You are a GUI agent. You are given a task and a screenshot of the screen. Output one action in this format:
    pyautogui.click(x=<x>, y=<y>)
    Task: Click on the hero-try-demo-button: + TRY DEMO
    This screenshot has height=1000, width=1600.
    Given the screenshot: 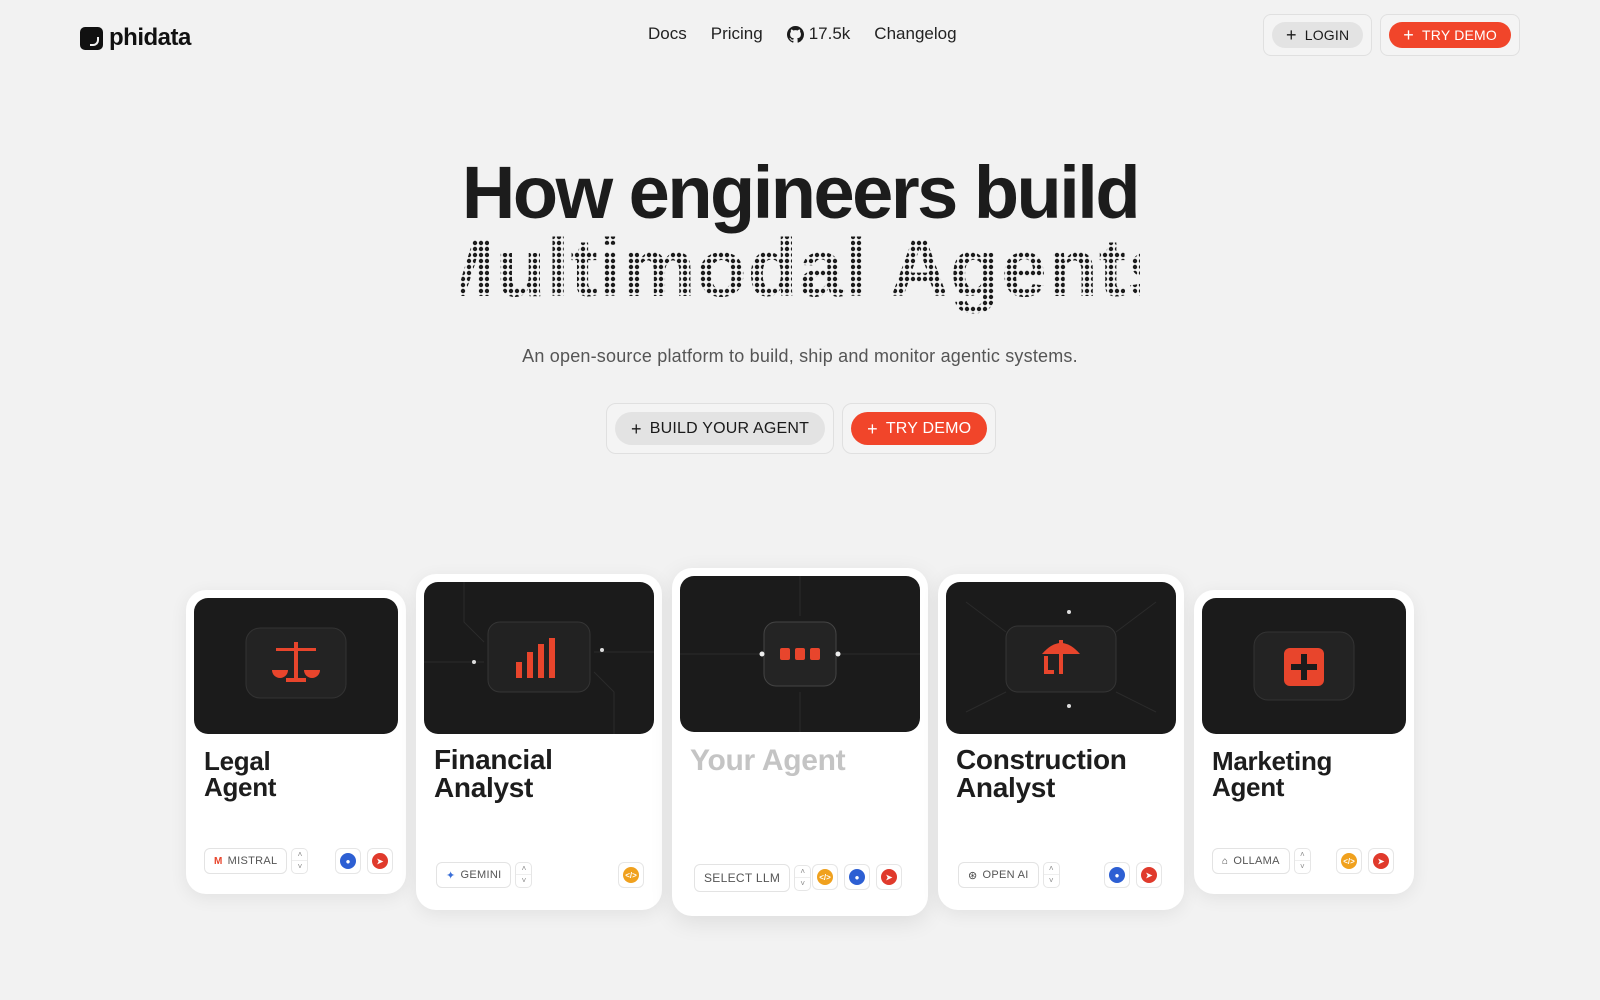 What is the action you would take?
    pyautogui.click(x=919, y=428)
    